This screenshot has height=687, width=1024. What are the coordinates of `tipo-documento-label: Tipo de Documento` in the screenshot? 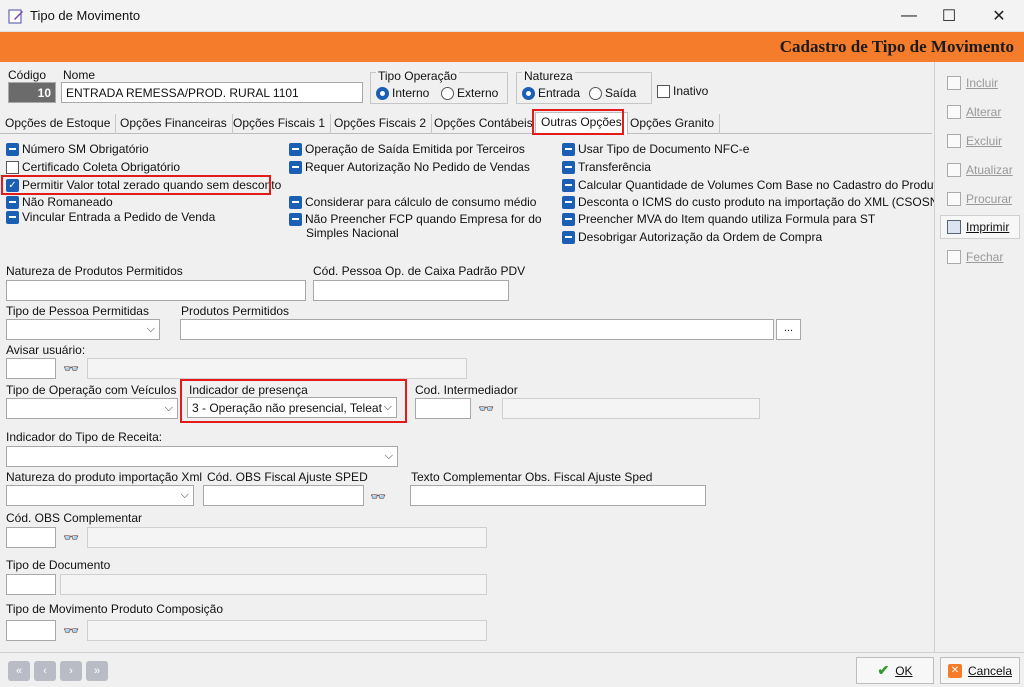 It's located at (58, 565).